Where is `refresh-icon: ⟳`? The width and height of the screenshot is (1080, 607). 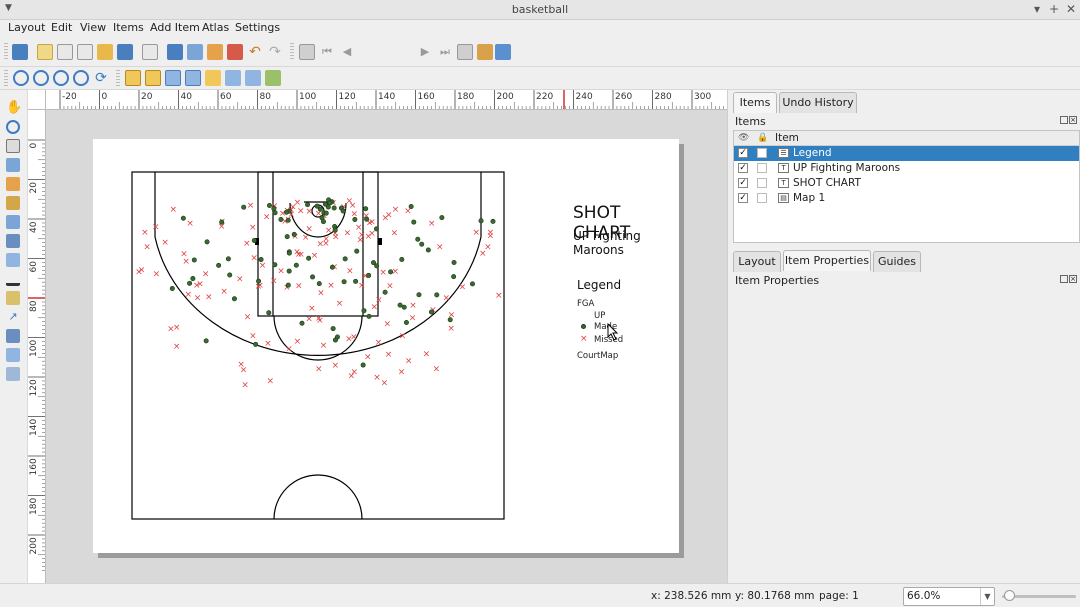 refresh-icon: ⟳ is located at coordinates (101, 78).